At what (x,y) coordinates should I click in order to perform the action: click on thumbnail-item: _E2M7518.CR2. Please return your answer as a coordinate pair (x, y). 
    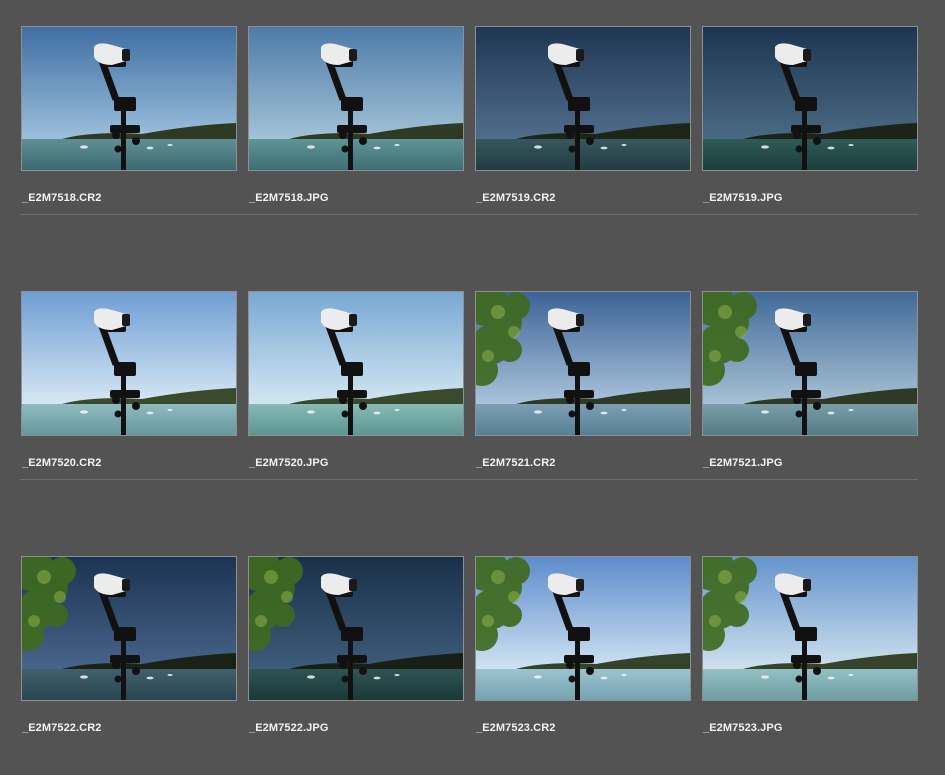
    Looking at the image, I should click on (129, 131).